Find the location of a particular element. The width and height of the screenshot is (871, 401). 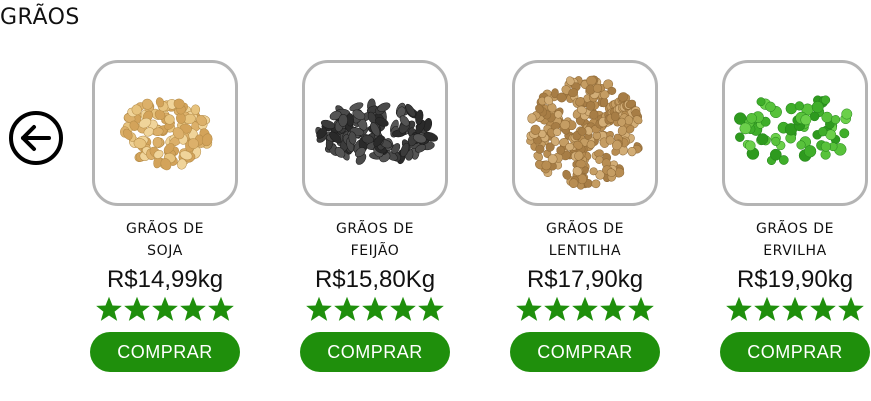

product-name: GRÃOS DE FEIJÃO is located at coordinates (375, 240).